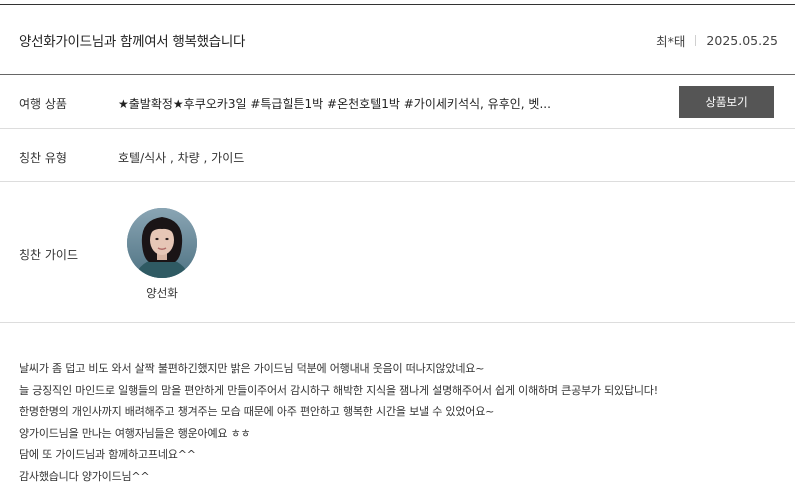  Describe the element at coordinates (162, 293) in the screenshot. I see `guide-name: 양선화` at that location.